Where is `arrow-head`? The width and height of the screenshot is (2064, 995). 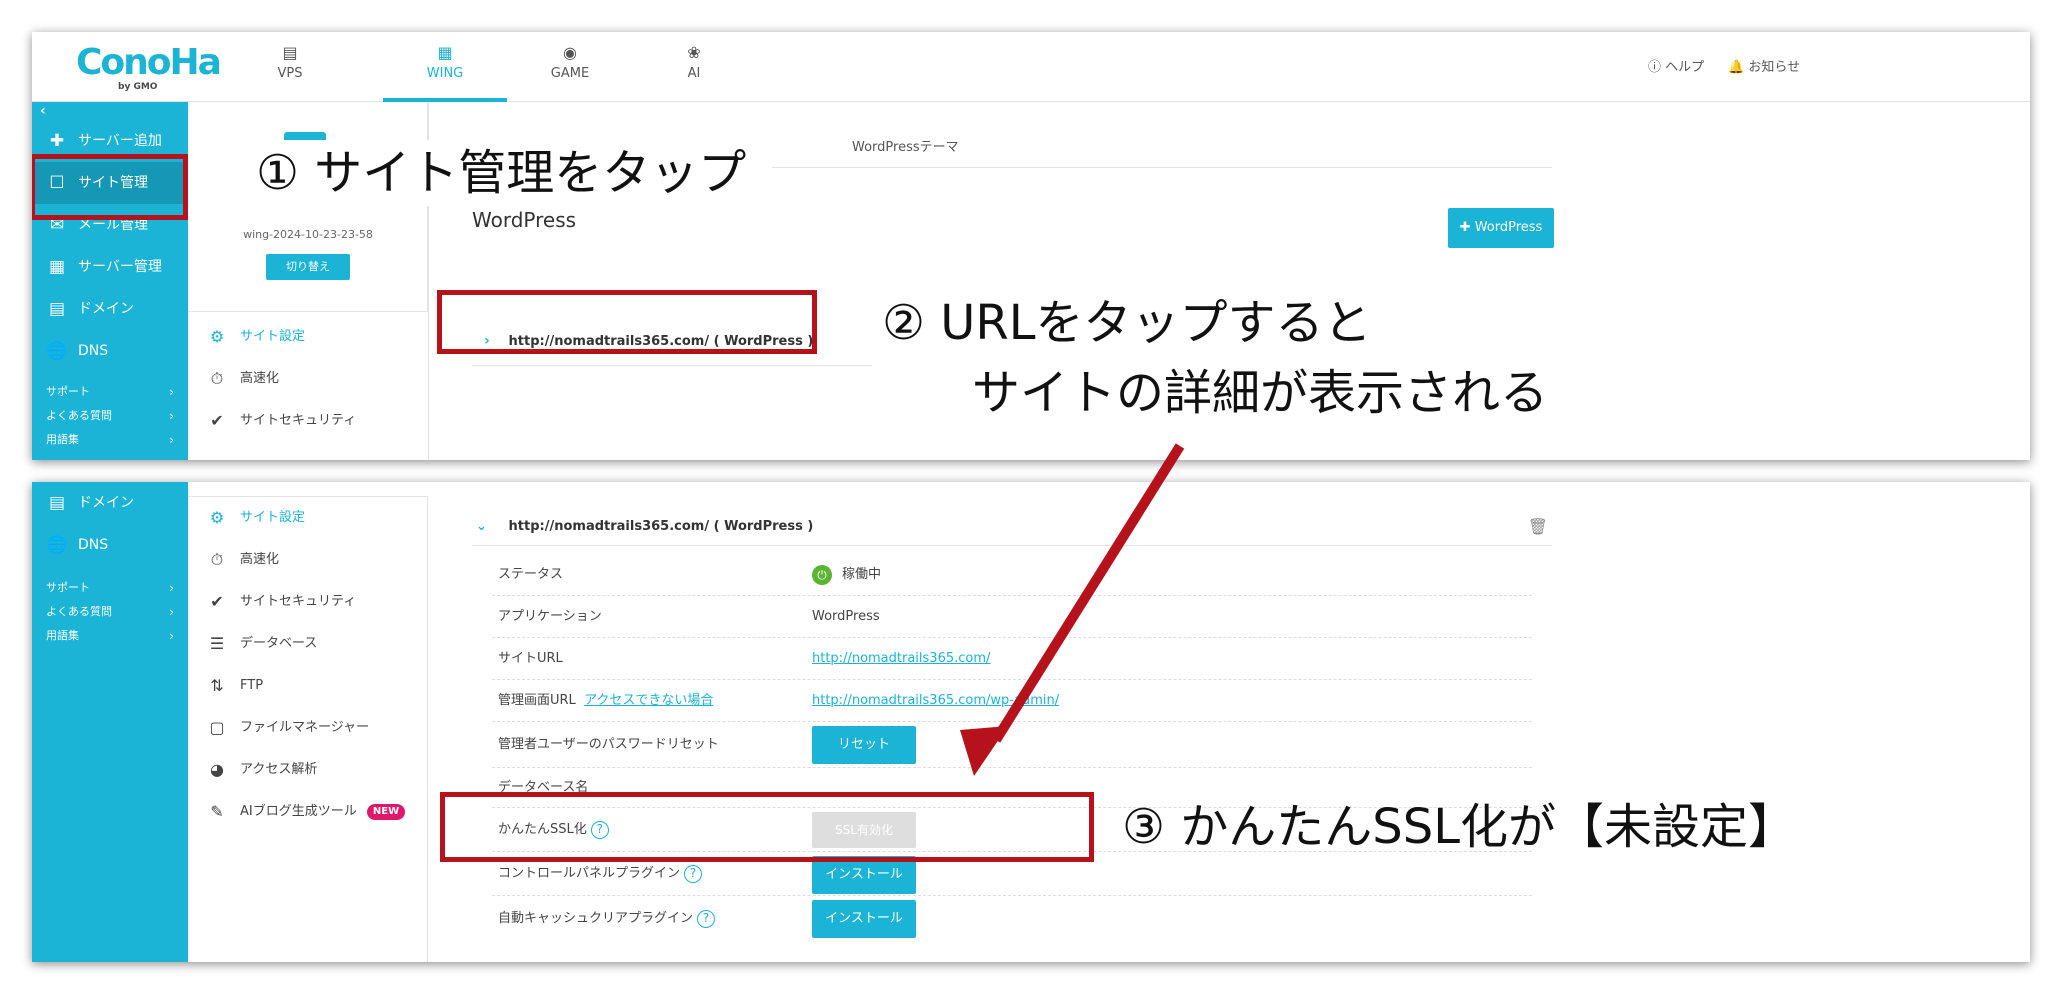
arrow-head is located at coordinates (984, 751).